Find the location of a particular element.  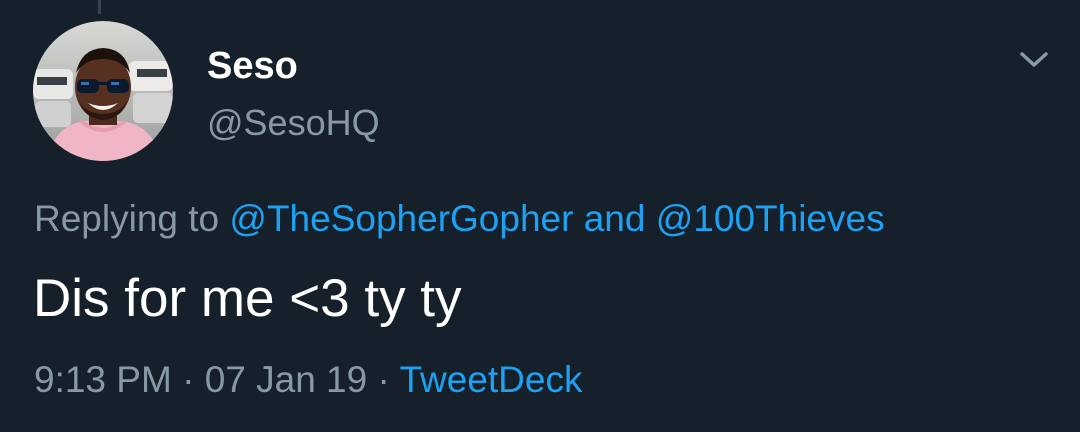

replying-to-label: Replying to is located at coordinates (127, 218).